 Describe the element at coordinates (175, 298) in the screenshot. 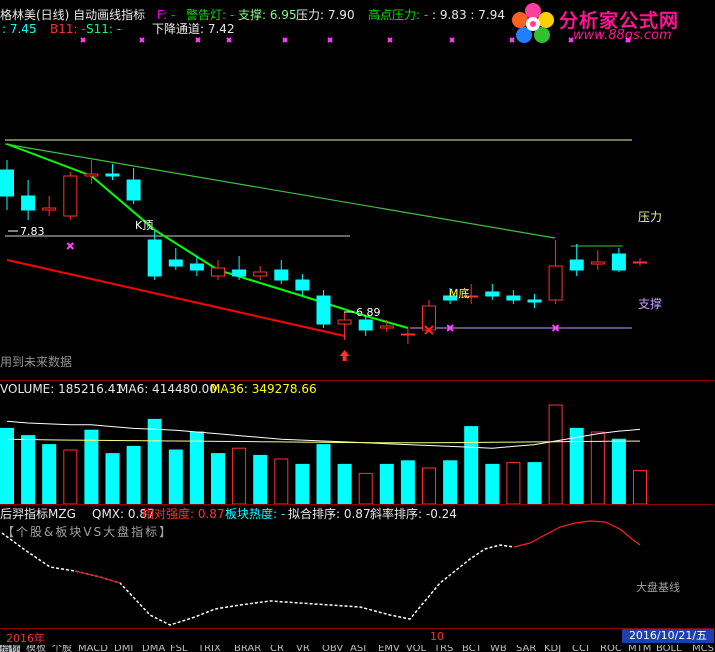

I see `red-trend-line` at that location.